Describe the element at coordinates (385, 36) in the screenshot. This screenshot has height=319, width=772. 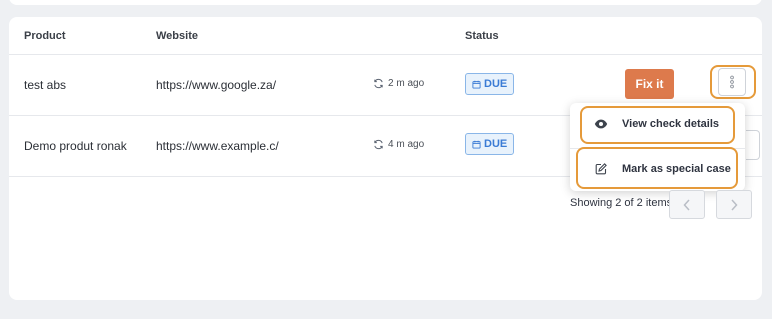
I see `table-header: Product Website Status` at that location.